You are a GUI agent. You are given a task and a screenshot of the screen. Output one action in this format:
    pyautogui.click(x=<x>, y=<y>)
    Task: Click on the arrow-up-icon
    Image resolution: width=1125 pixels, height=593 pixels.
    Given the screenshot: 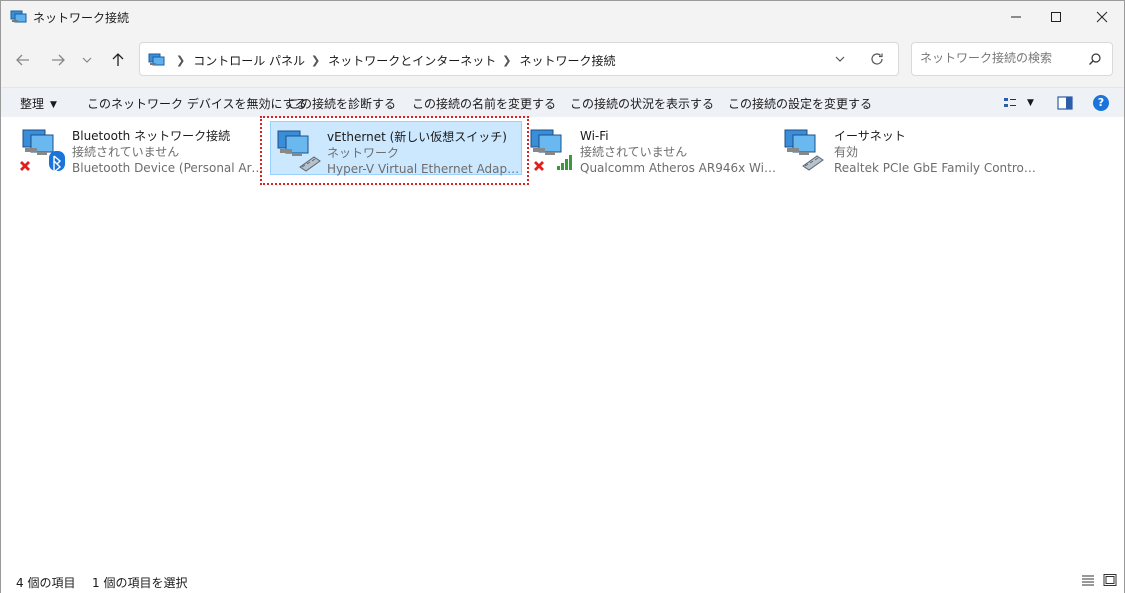 What is the action you would take?
    pyautogui.click(x=118, y=59)
    